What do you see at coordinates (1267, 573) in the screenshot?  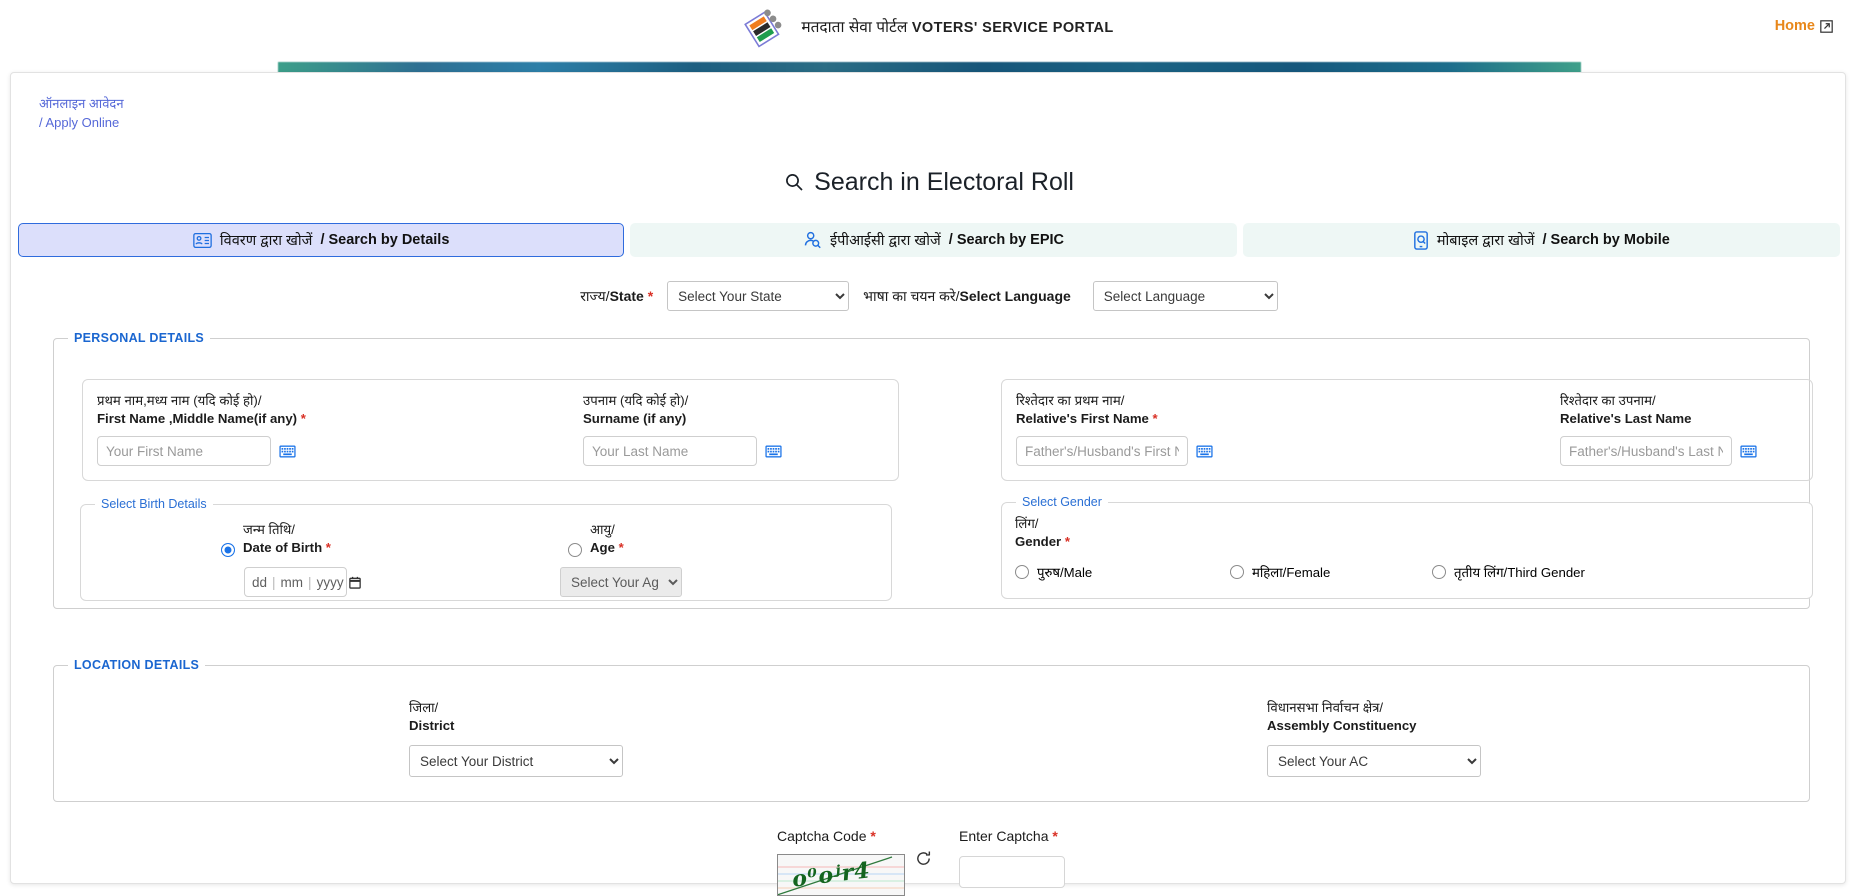 I see `gender-female-label-hindi: महिला` at bounding box center [1267, 573].